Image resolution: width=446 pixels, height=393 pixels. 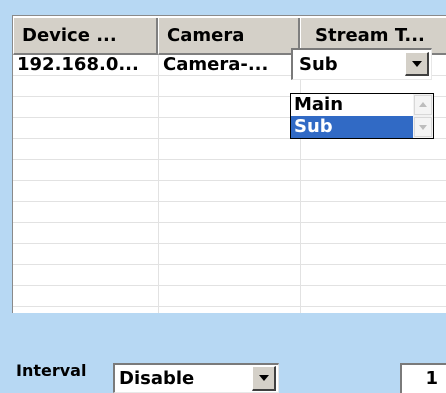 What do you see at coordinates (353, 105) in the screenshot?
I see `option-main: Main` at bounding box center [353, 105].